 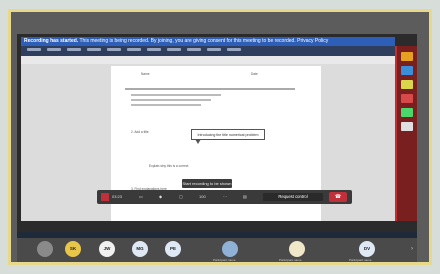 I want to click on more-options-icon: ⋯, so click(x=225, y=197).